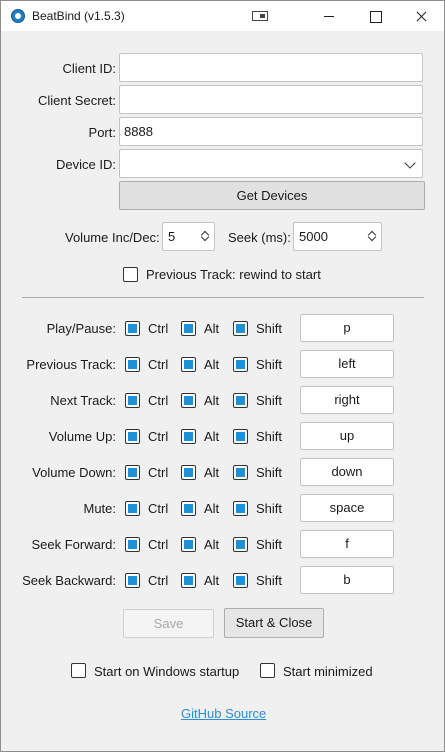 The height and width of the screenshot is (752, 445). Describe the element at coordinates (69, 580) in the screenshot. I see `hotkey-label: Seek Backward:` at that location.